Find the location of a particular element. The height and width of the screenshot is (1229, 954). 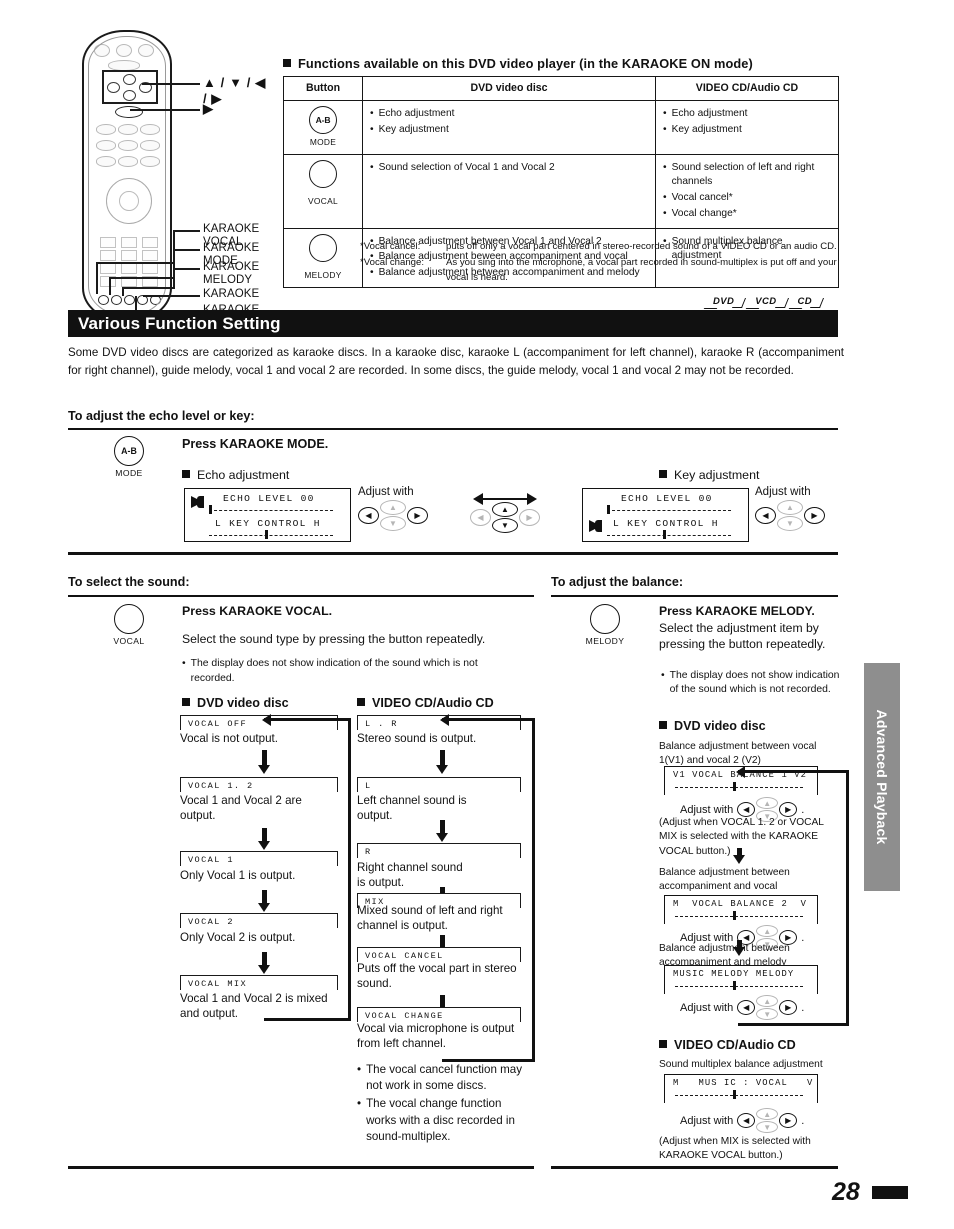

list-item: • Vocal cancel* is located at coordinates (698, 198).